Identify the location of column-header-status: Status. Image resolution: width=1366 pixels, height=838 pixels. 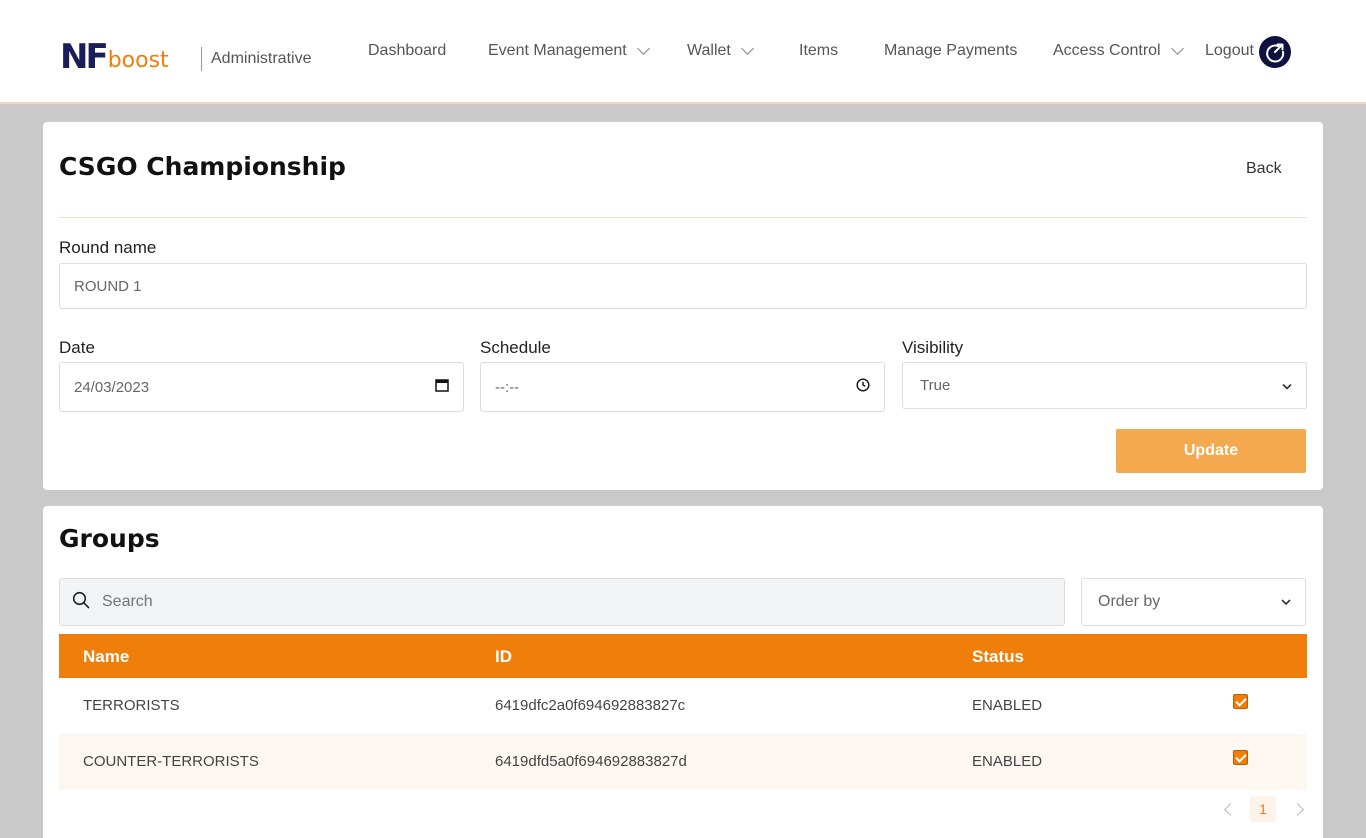
(998, 657).